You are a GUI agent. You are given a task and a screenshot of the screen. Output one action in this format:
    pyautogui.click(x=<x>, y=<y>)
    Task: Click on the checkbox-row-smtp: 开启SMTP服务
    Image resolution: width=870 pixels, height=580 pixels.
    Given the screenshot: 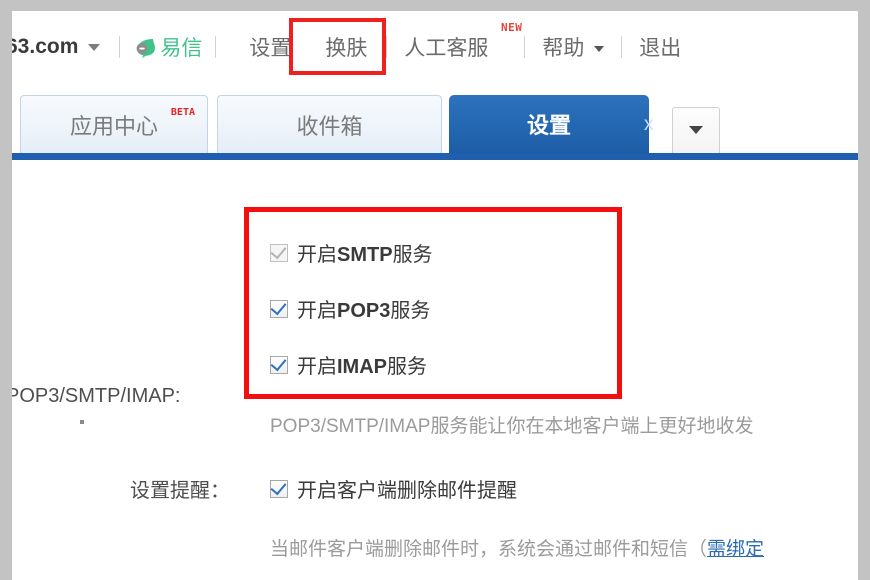 What is the action you would take?
    pyautogui.click(x=351, y=252)
    